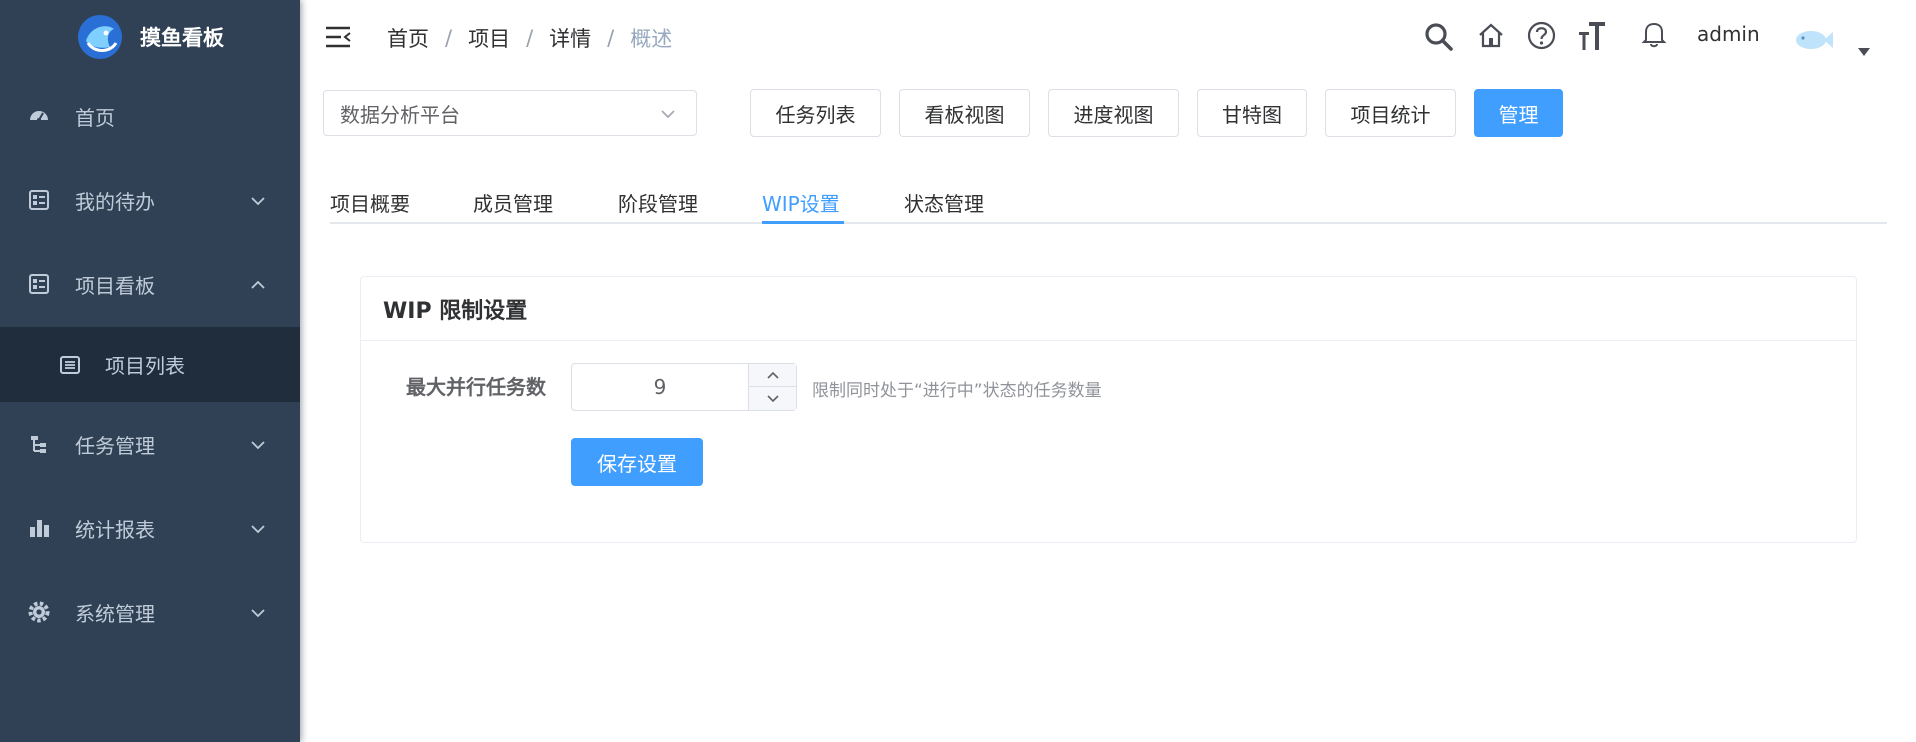  What do you see at coordinates (38, 444) in the screenshot?
I see `tree-icon` at bounding box center [38, 444].